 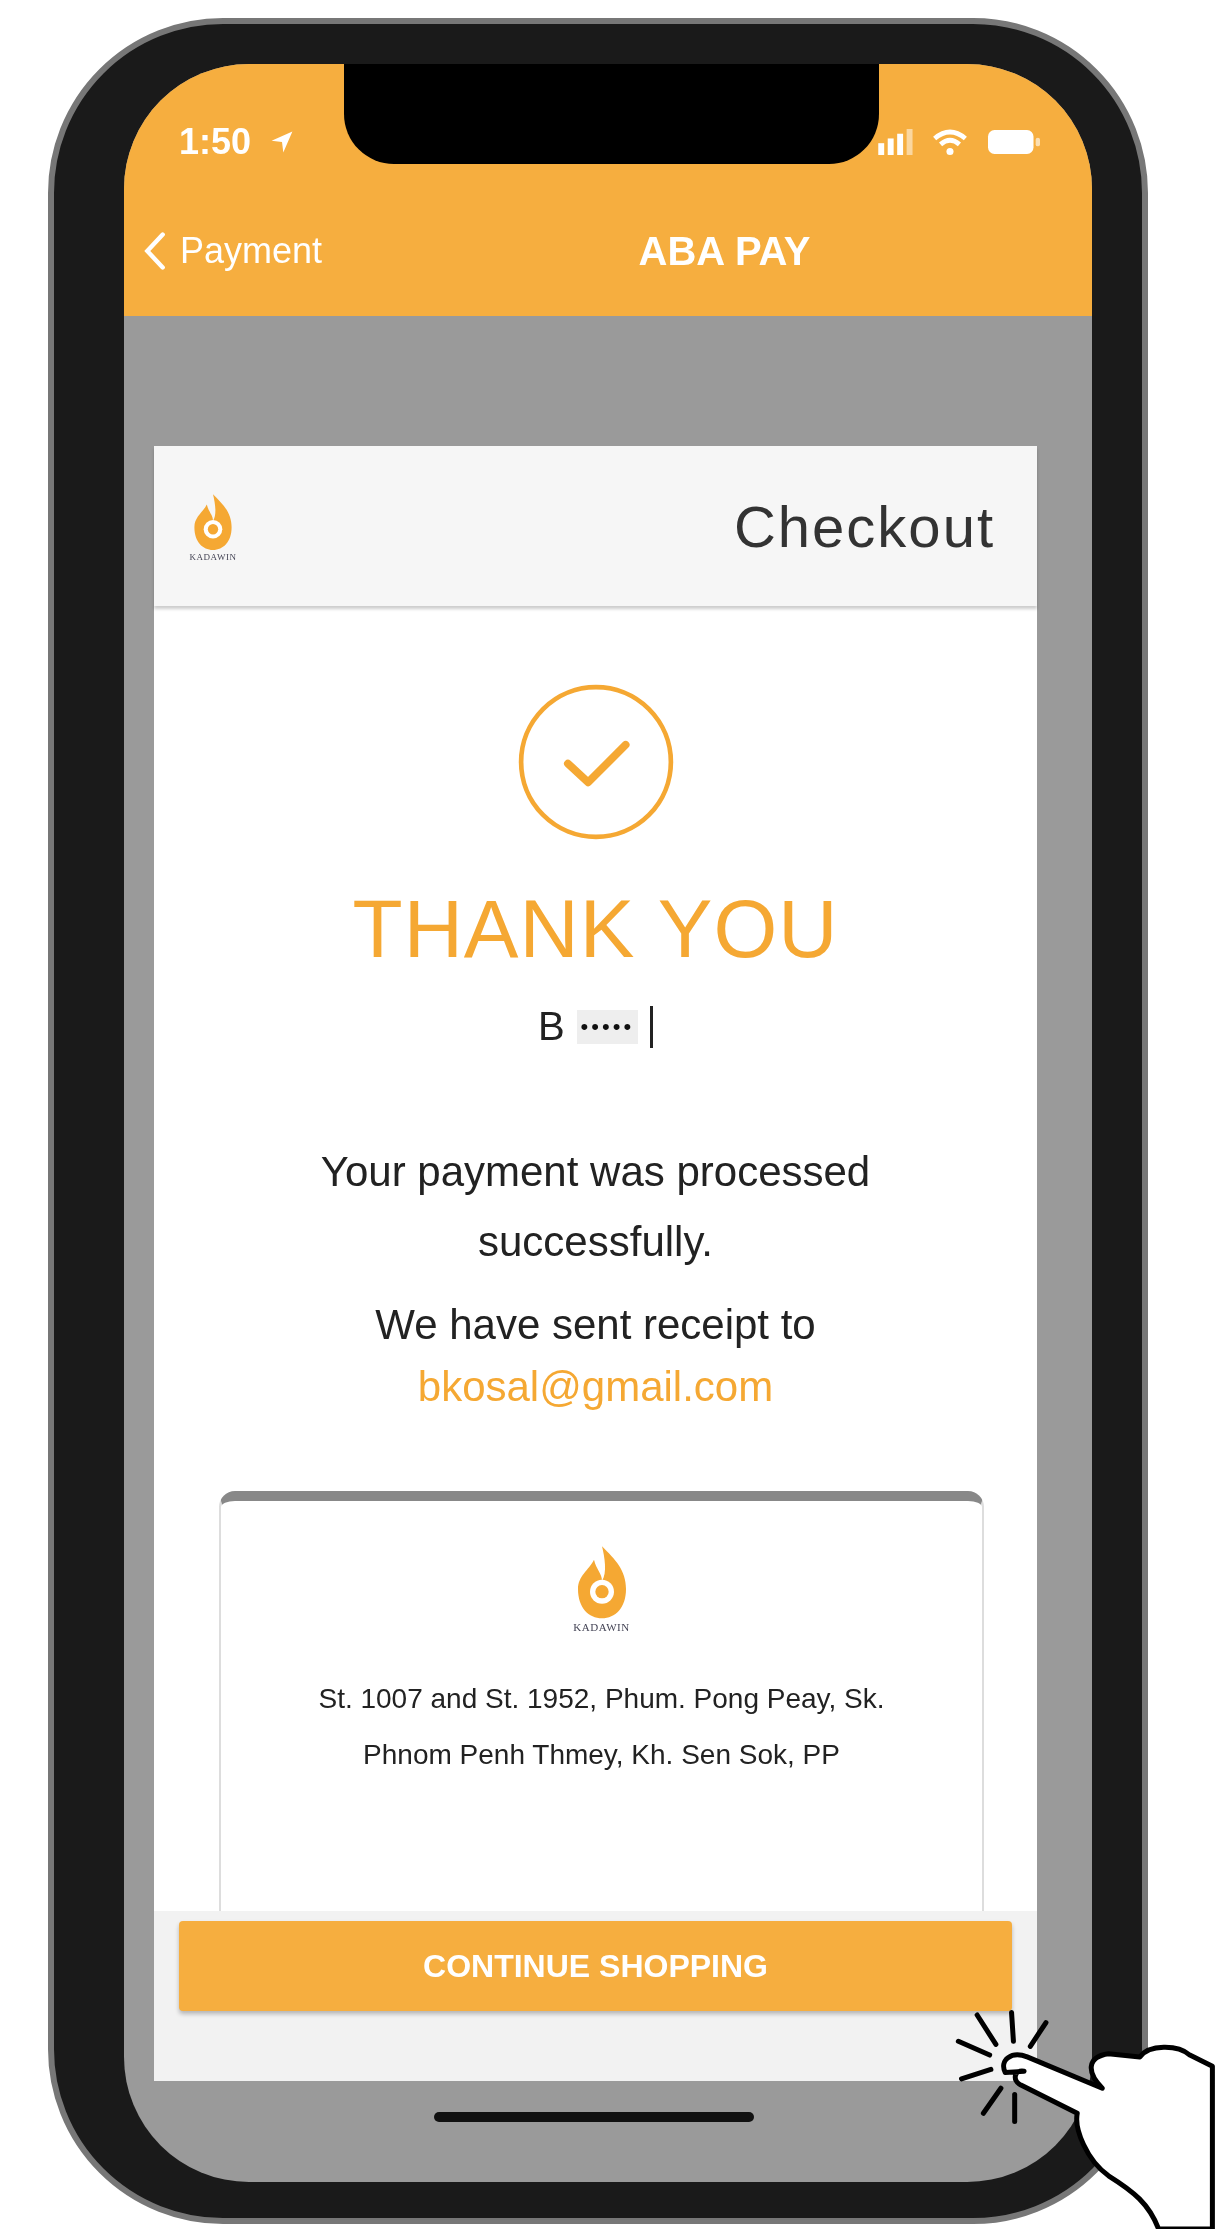 I want to click on wifi-icon, so click(x=950, y=142).